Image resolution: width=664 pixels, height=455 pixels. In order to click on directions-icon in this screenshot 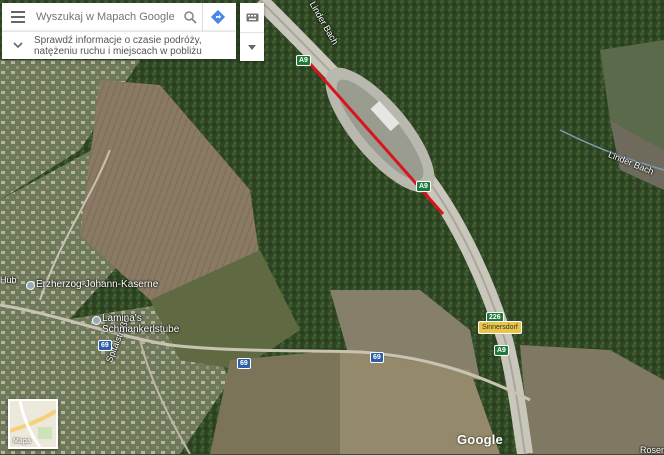, I will do `click(217, 17)`.